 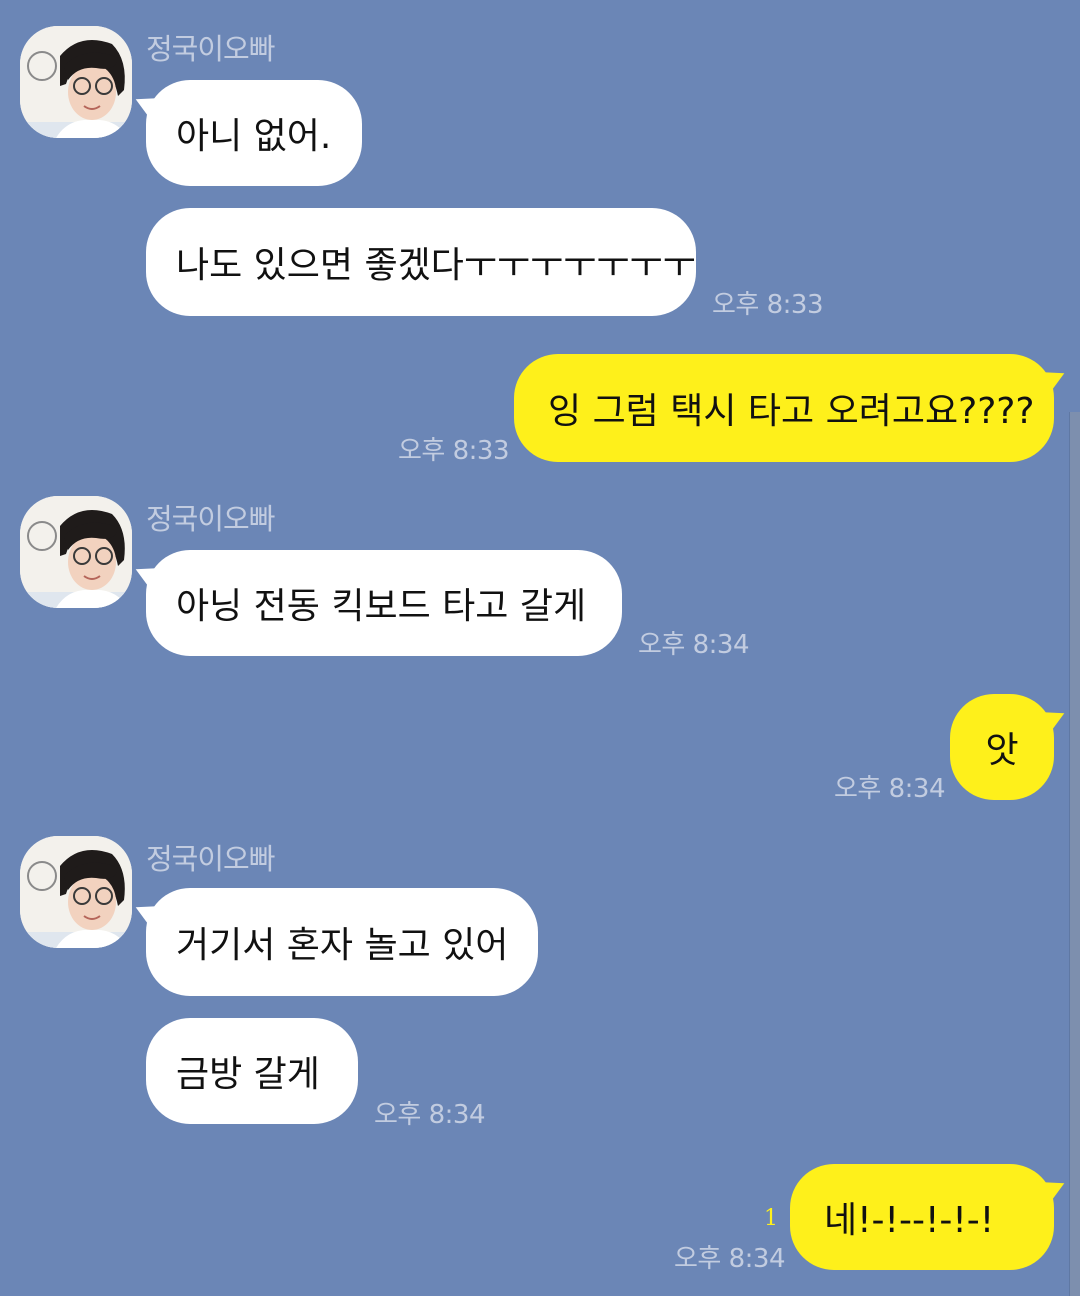 I want to click on message-bubble: 앗, so click(x=1010, y=747).